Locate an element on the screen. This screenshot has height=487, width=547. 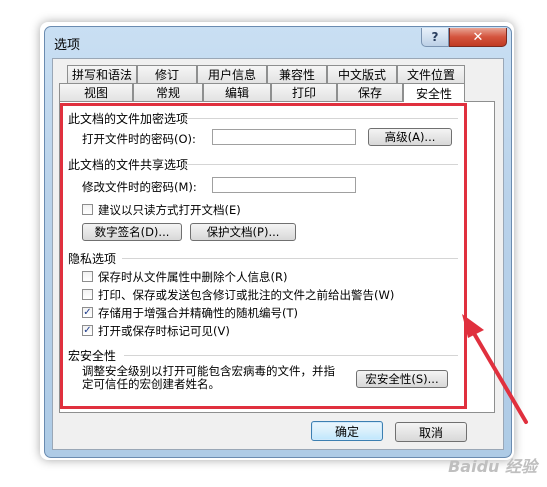
watermark: Baidu 经验 is located at coordinates (492, 466).